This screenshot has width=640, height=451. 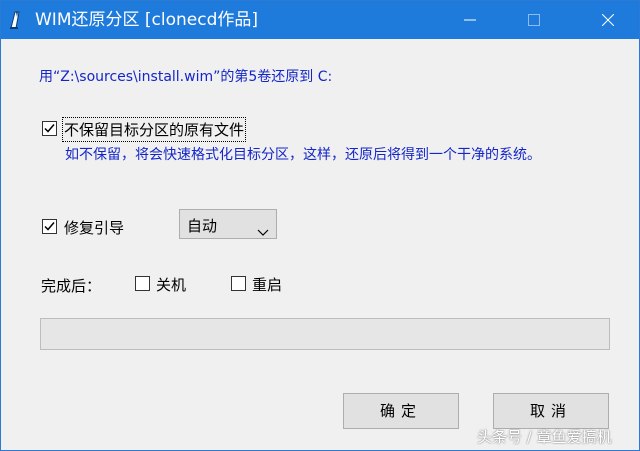 I want to click on repair-boot-checkbox, so click(x=49, y=226).